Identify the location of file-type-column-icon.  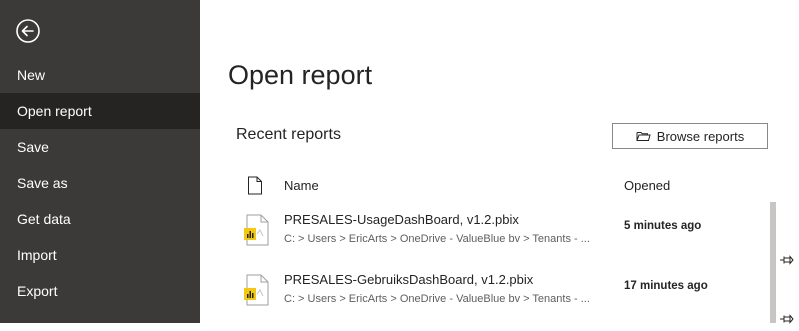
(255, 188).